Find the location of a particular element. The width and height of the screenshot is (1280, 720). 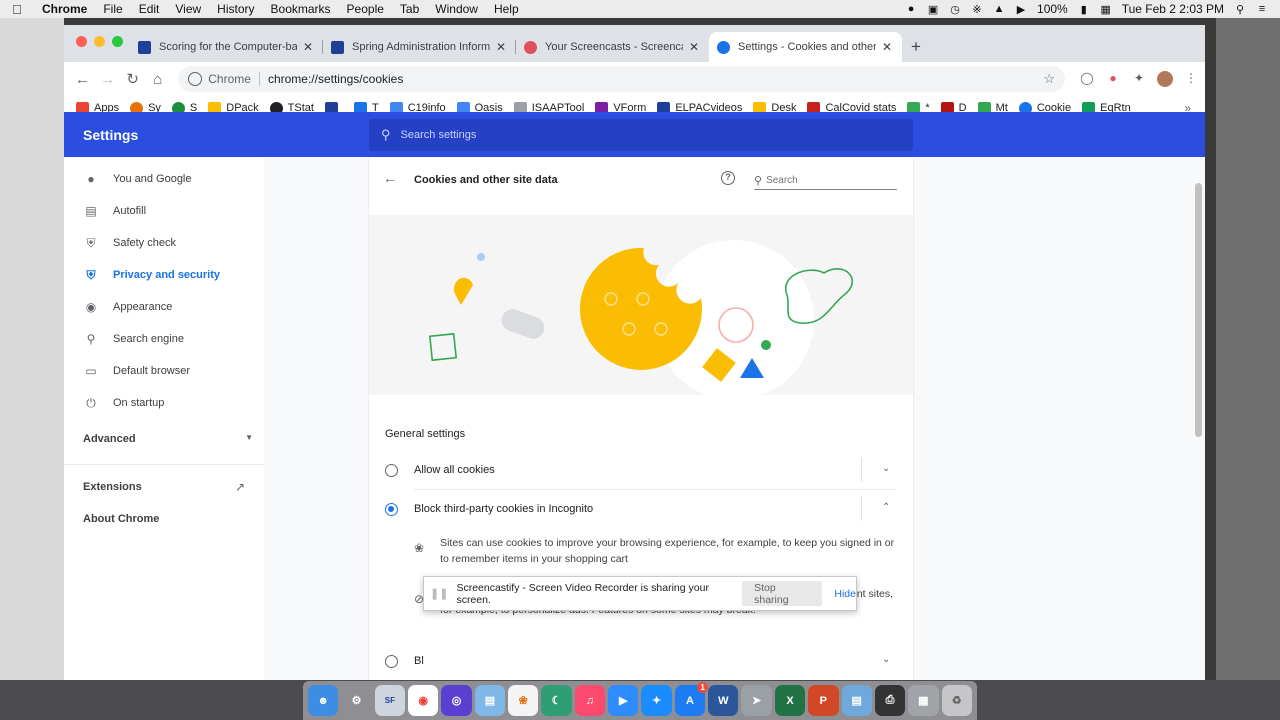

sidebar-item-you-and-google: ● You and Google is located at coordinates (164, 179).